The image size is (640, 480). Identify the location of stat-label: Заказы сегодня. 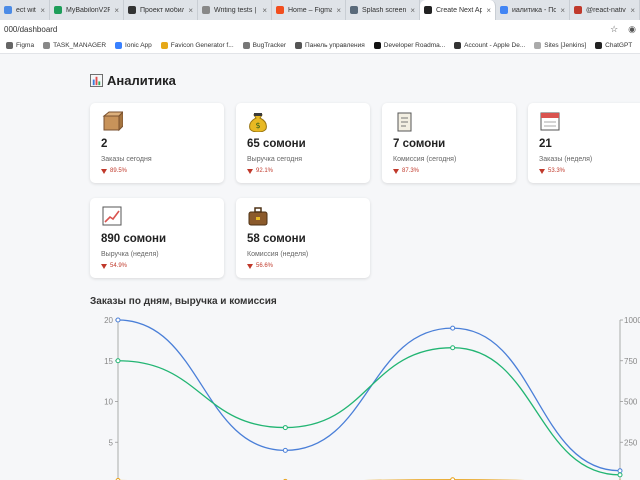
(126, 159).